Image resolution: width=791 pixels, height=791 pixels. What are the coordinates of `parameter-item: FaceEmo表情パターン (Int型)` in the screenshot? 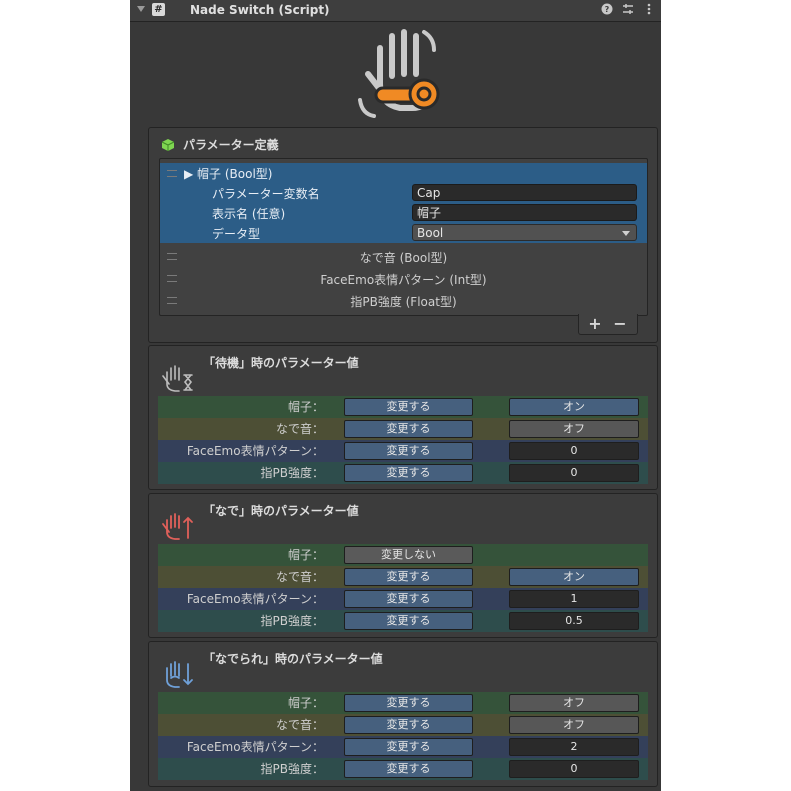 It's located at (403, 278).